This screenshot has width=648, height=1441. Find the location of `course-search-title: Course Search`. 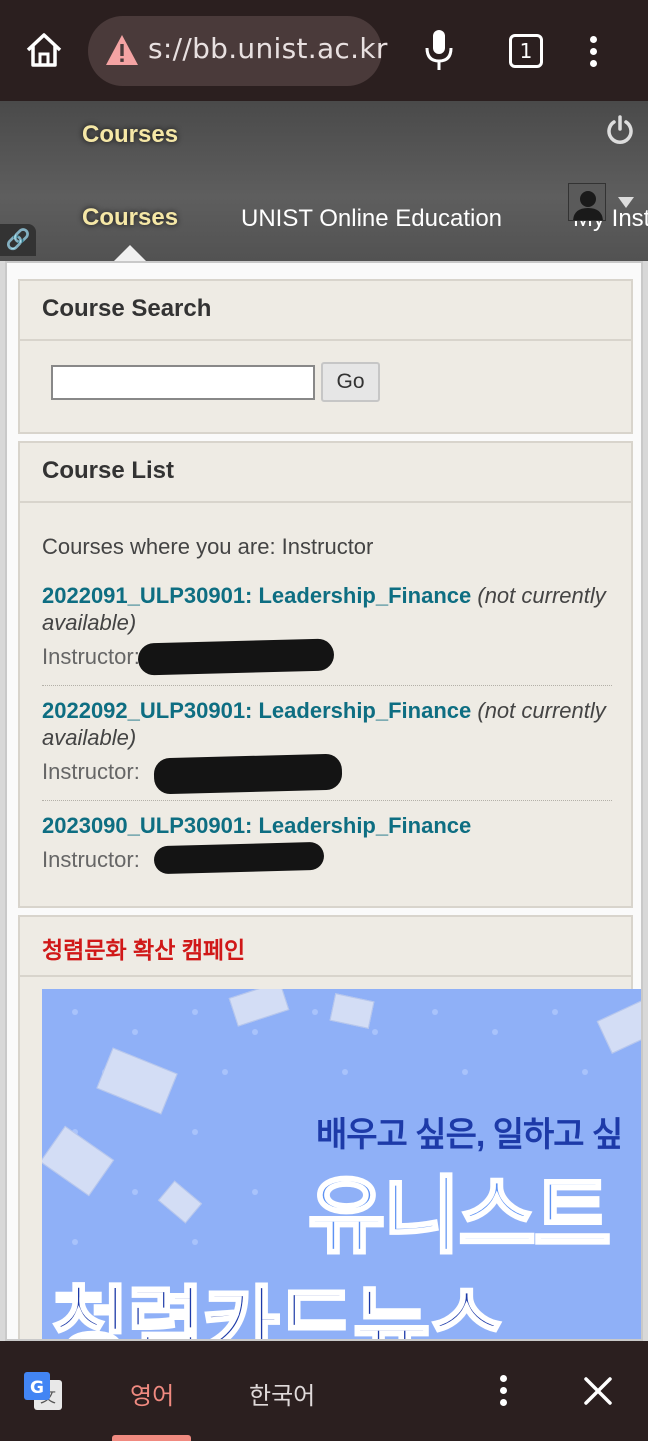

course-search-title: Course Search is located at coordinates (325, 311).